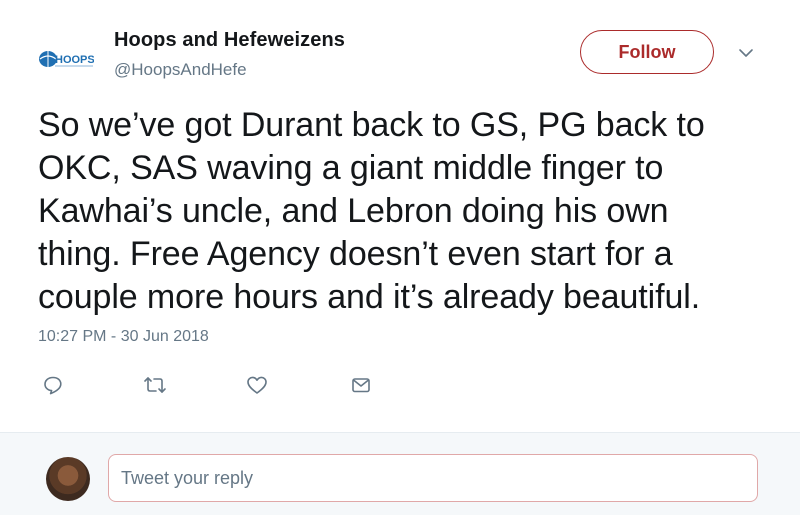  Describe the element at coordinates (123, 337) in the screenshot. I see `tweet-timestamp: 10:27 PM - 30 Jun 2018` at that location.